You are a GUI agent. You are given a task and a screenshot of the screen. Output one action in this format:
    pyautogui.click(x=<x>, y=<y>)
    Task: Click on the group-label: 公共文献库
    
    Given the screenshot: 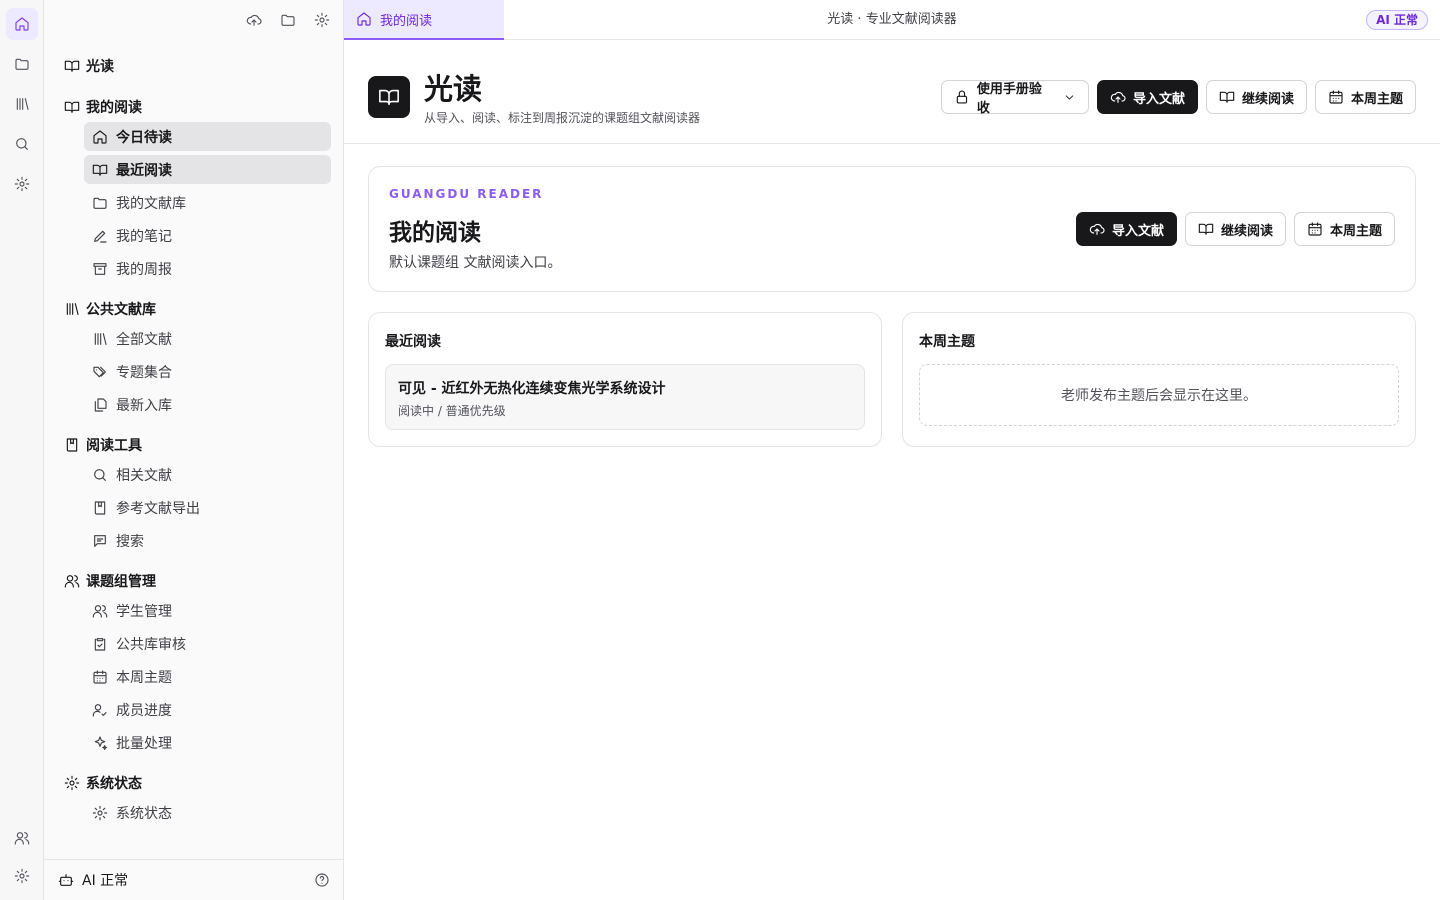 What is the action you would take?
    pyautogui.click(x=121, y=310)
    